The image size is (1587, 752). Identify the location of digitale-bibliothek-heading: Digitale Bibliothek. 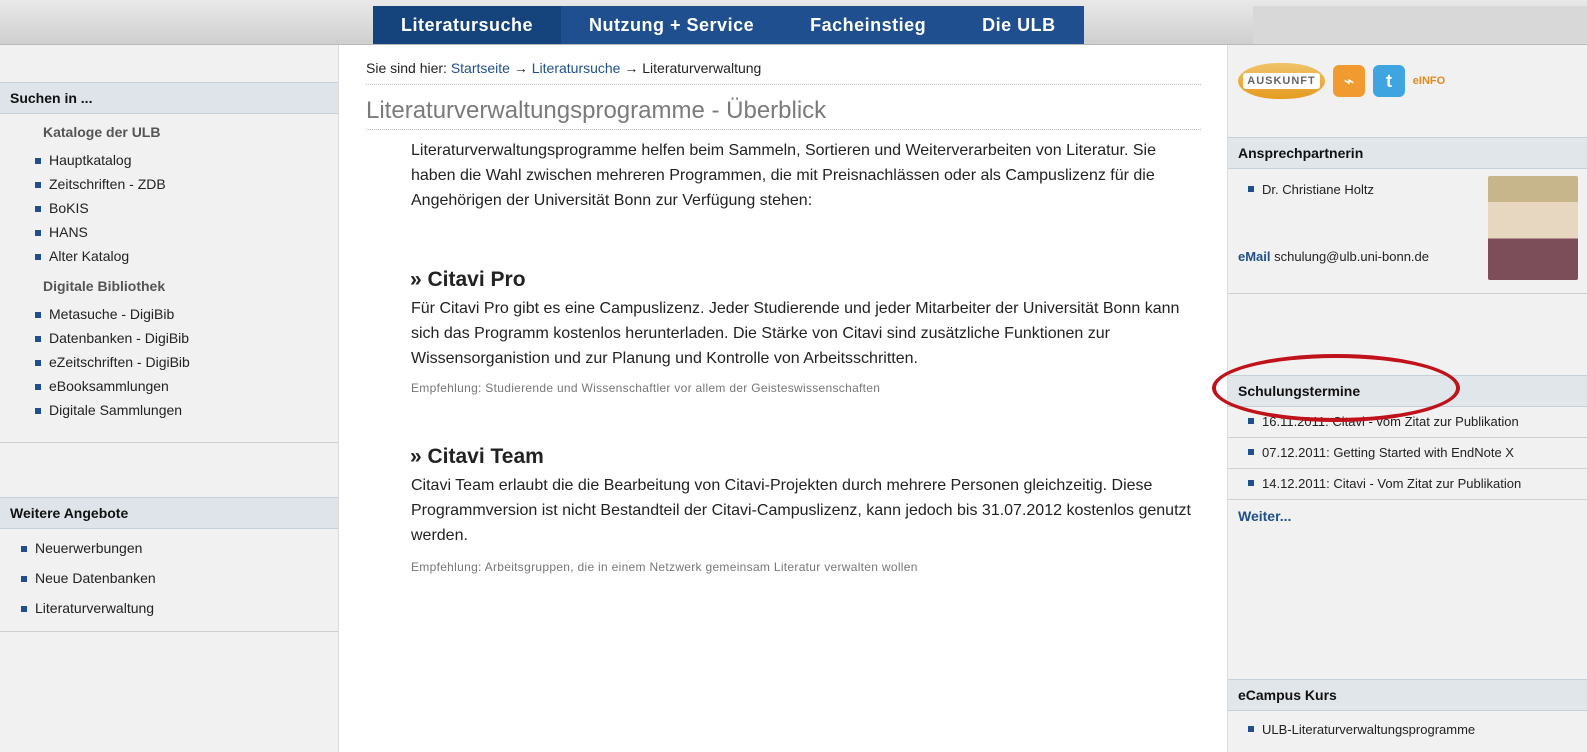
(104, 286).